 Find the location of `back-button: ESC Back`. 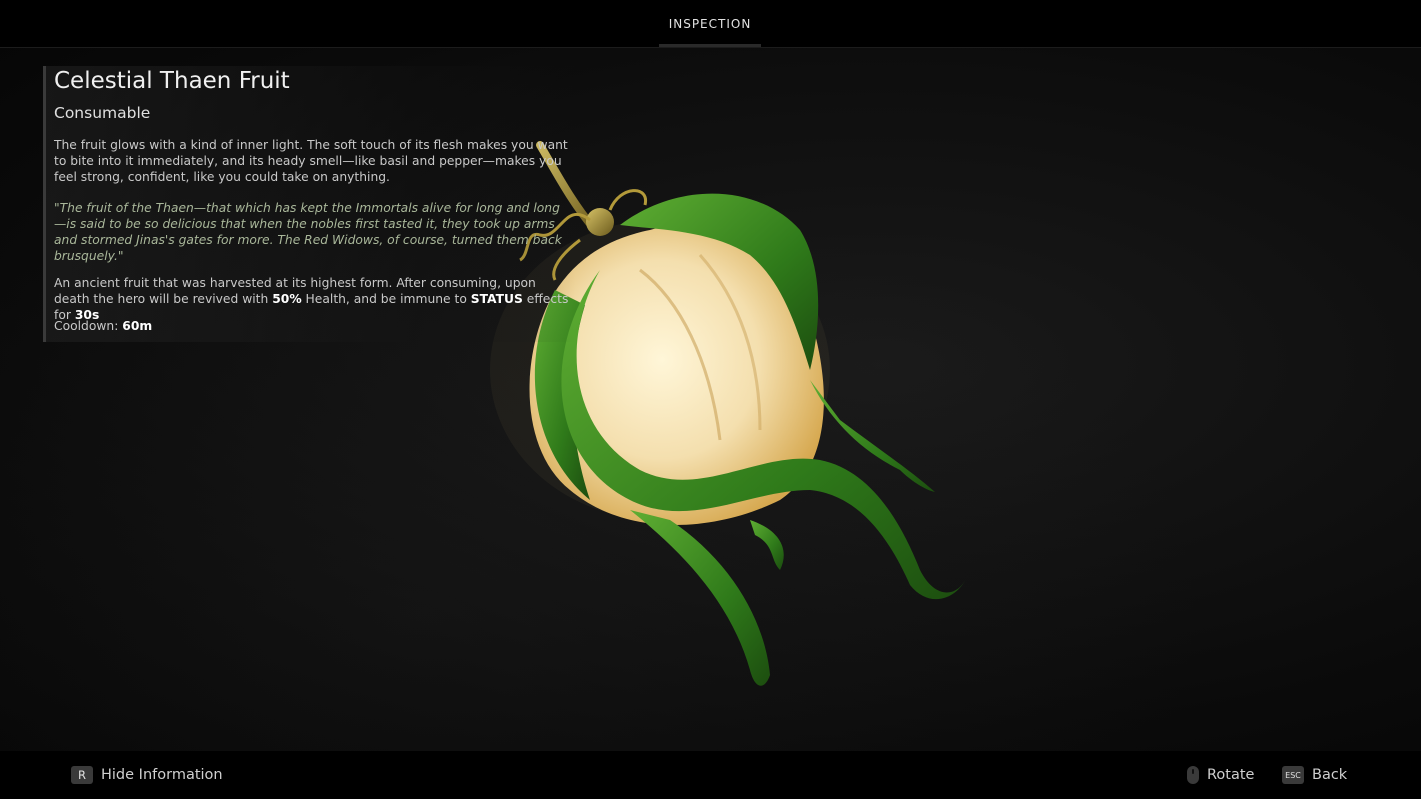

back-button: ESC Back is located at coordinates (1314, 775).